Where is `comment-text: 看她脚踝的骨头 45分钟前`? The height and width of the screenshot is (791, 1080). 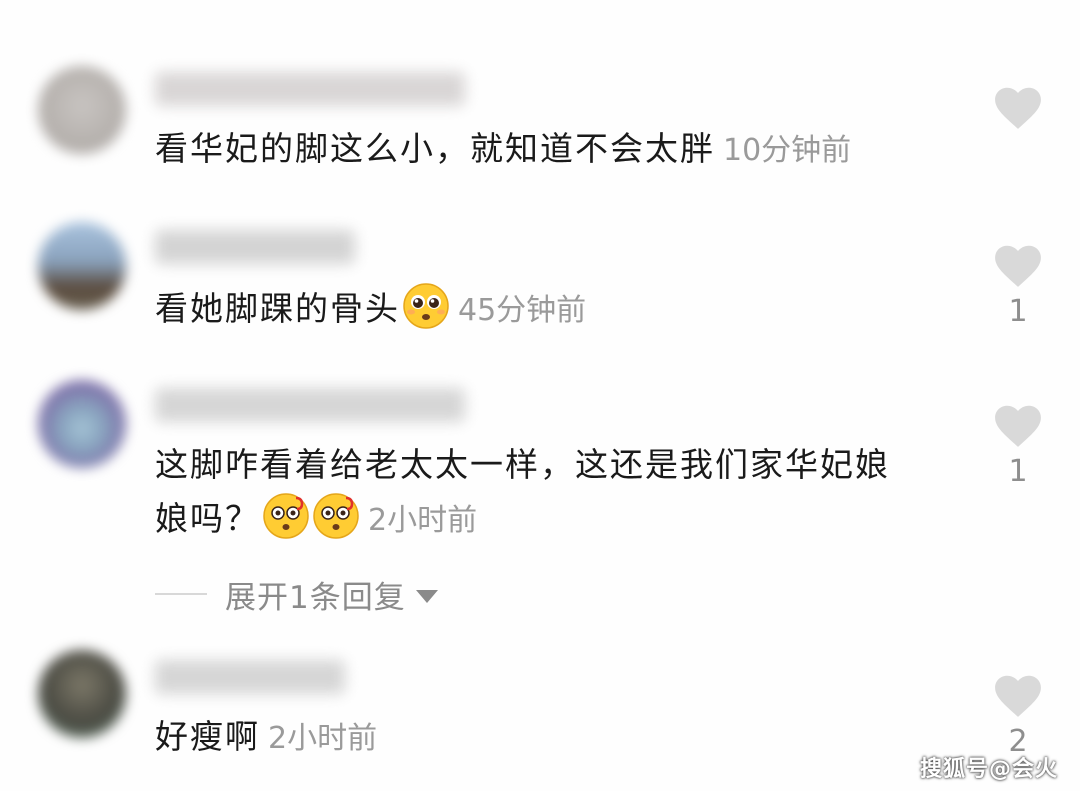 comment-text: 看她脚踝的骨头 45分钟前 is located at coordinates (370, 309).